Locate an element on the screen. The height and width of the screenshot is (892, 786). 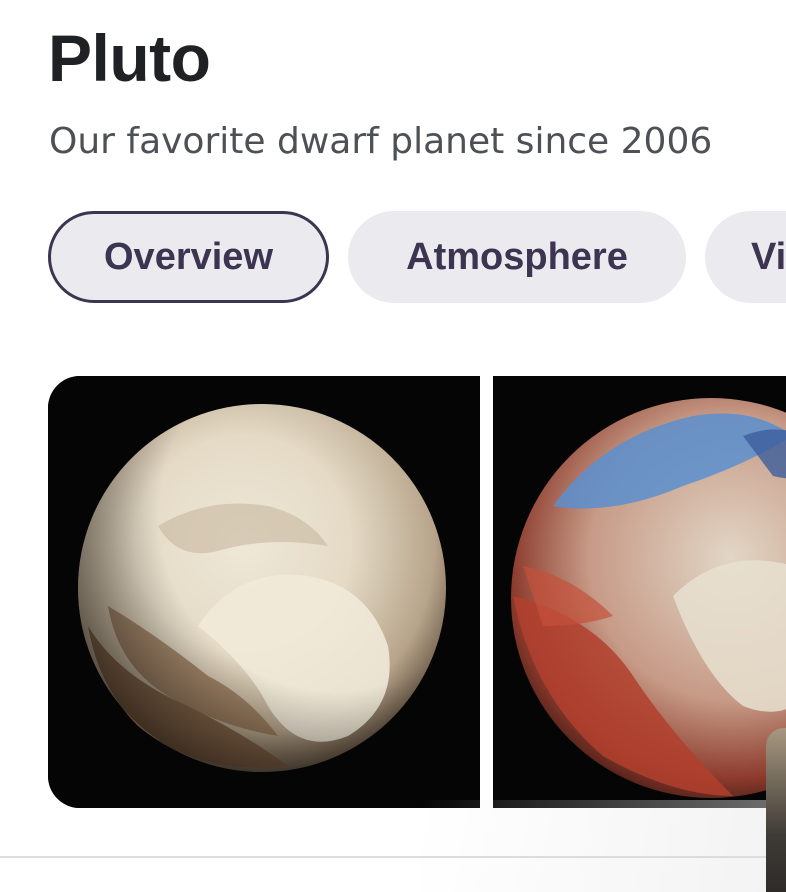
page-subtitle: Our favorite dwarf planet since 2006 is located at coordinates (381, 141).